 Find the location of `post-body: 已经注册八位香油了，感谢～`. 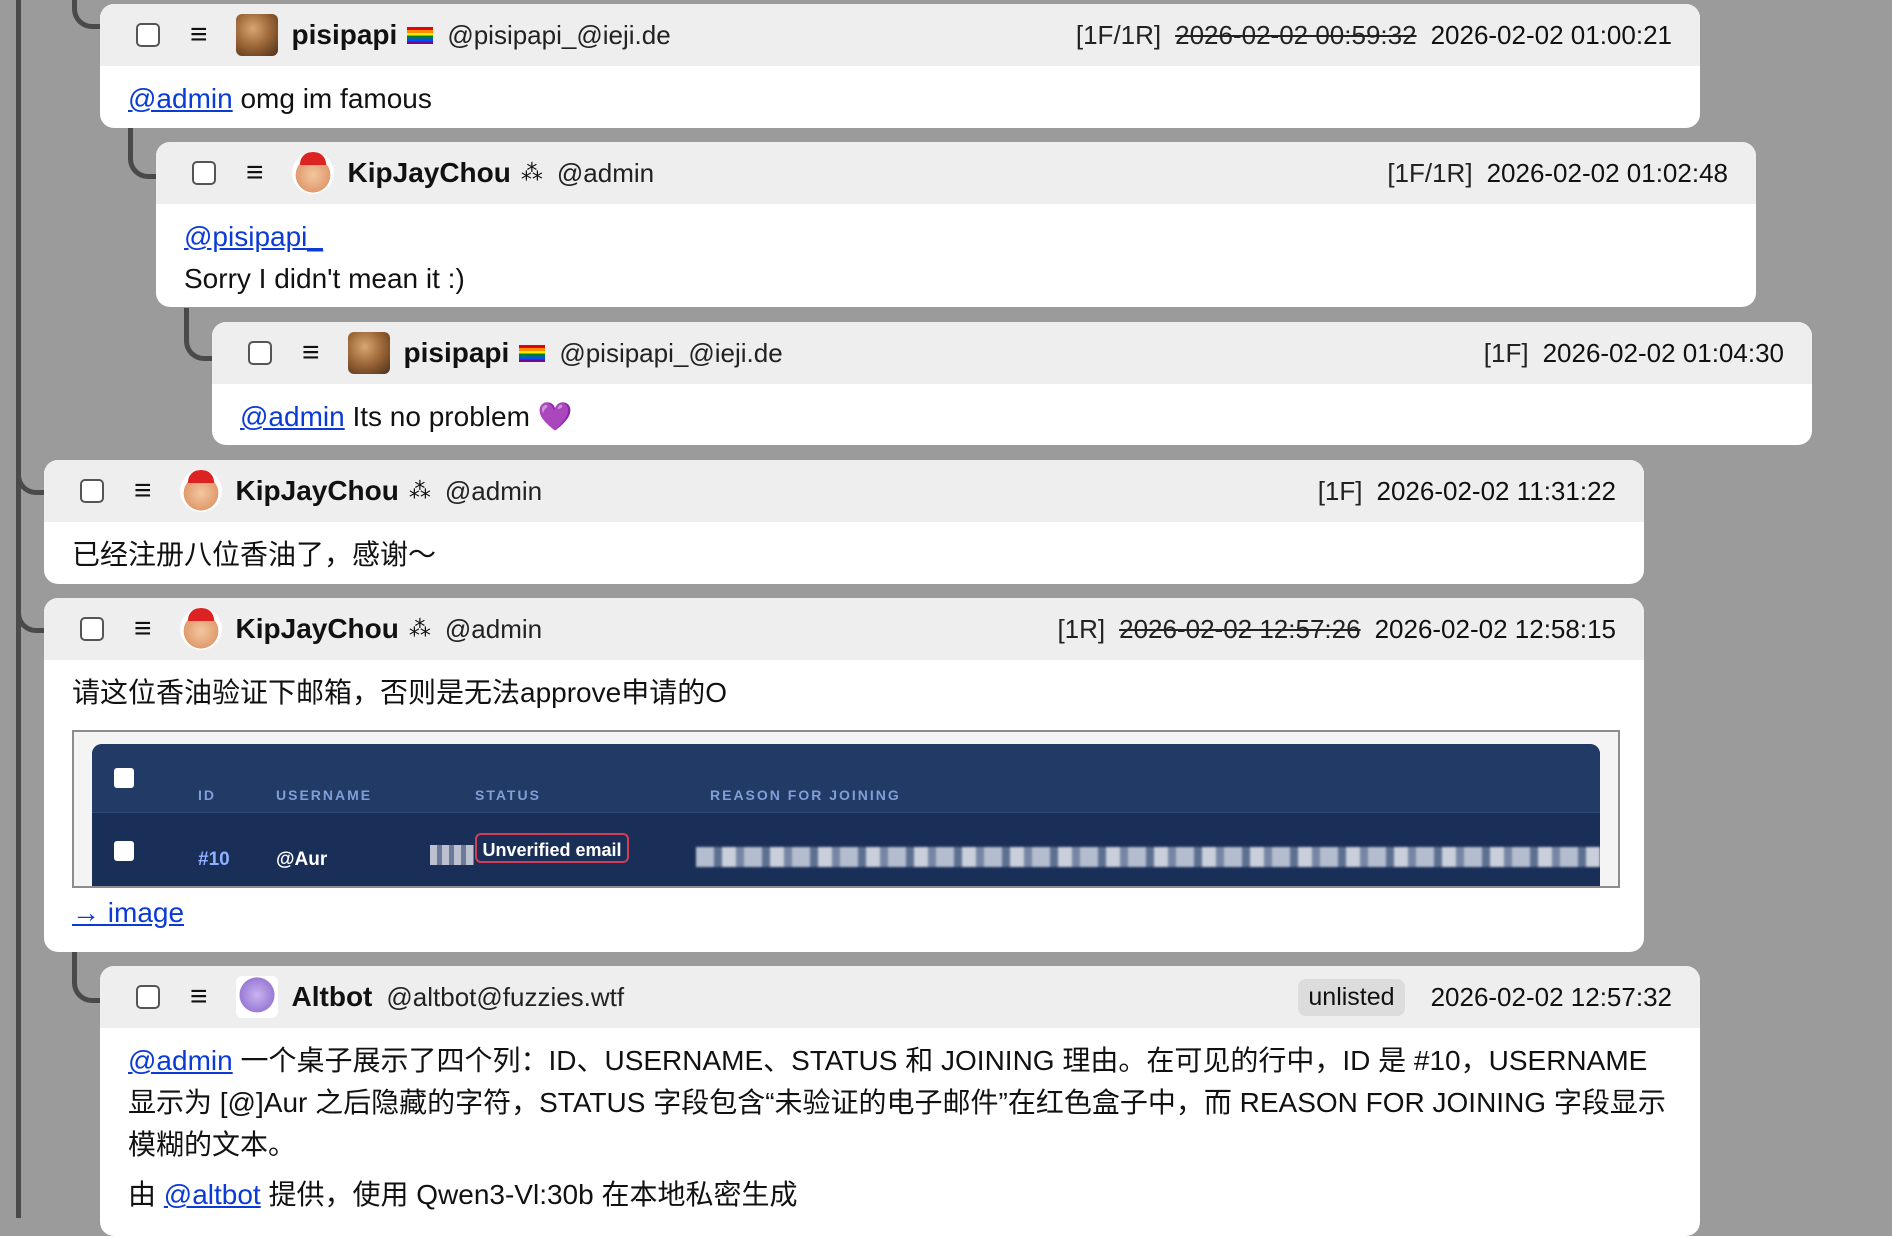

post-body: 已经注册八位香油了，感谢～ is located at coordinates (844, 553).